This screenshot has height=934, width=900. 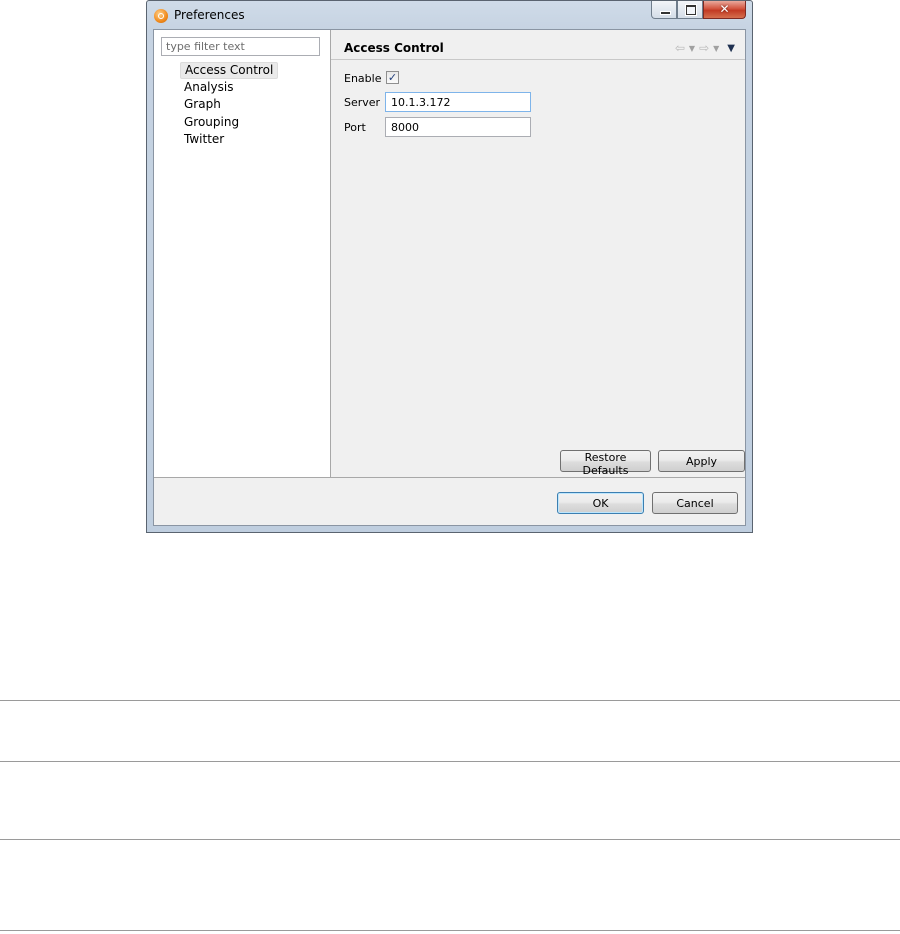 I want to click on enable-checkbox: ✓, so click(x=392, y=77).